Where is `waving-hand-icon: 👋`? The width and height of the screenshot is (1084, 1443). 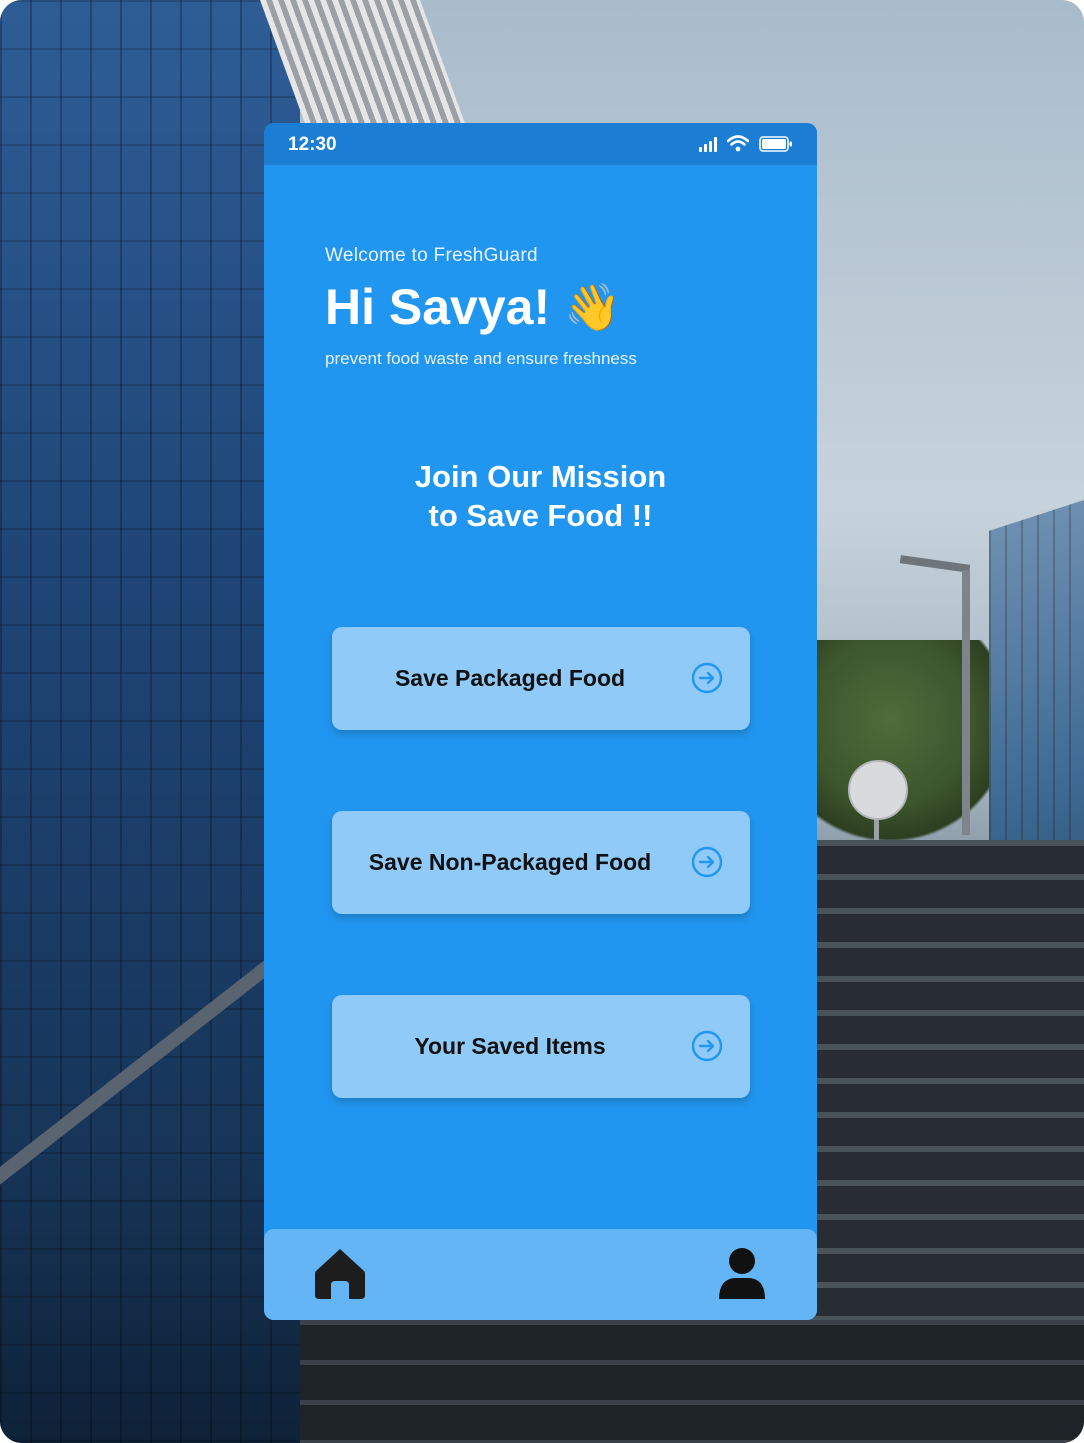
waving-hand-icon: 👋 is located at coordinates (593, 307).